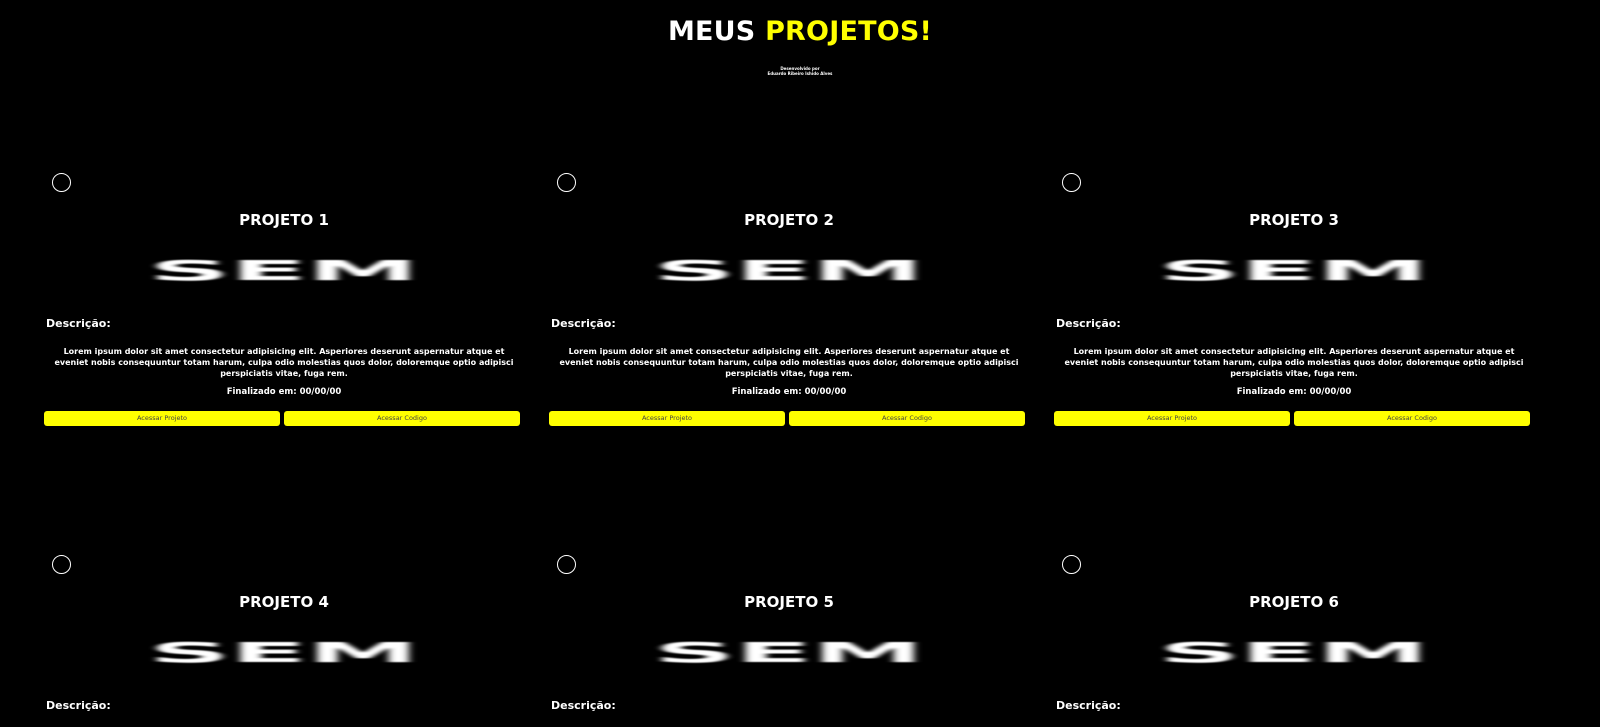  I want to click on project-title-1: PROJETO 1, so click(284, 220).